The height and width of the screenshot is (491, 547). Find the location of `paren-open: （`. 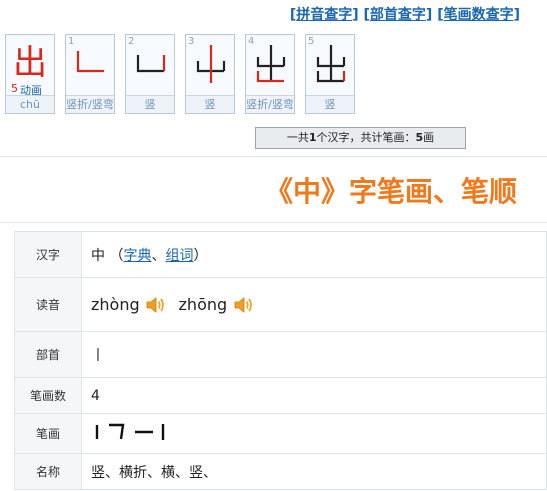

paren-open: （ is located at coordinates (116, 255).